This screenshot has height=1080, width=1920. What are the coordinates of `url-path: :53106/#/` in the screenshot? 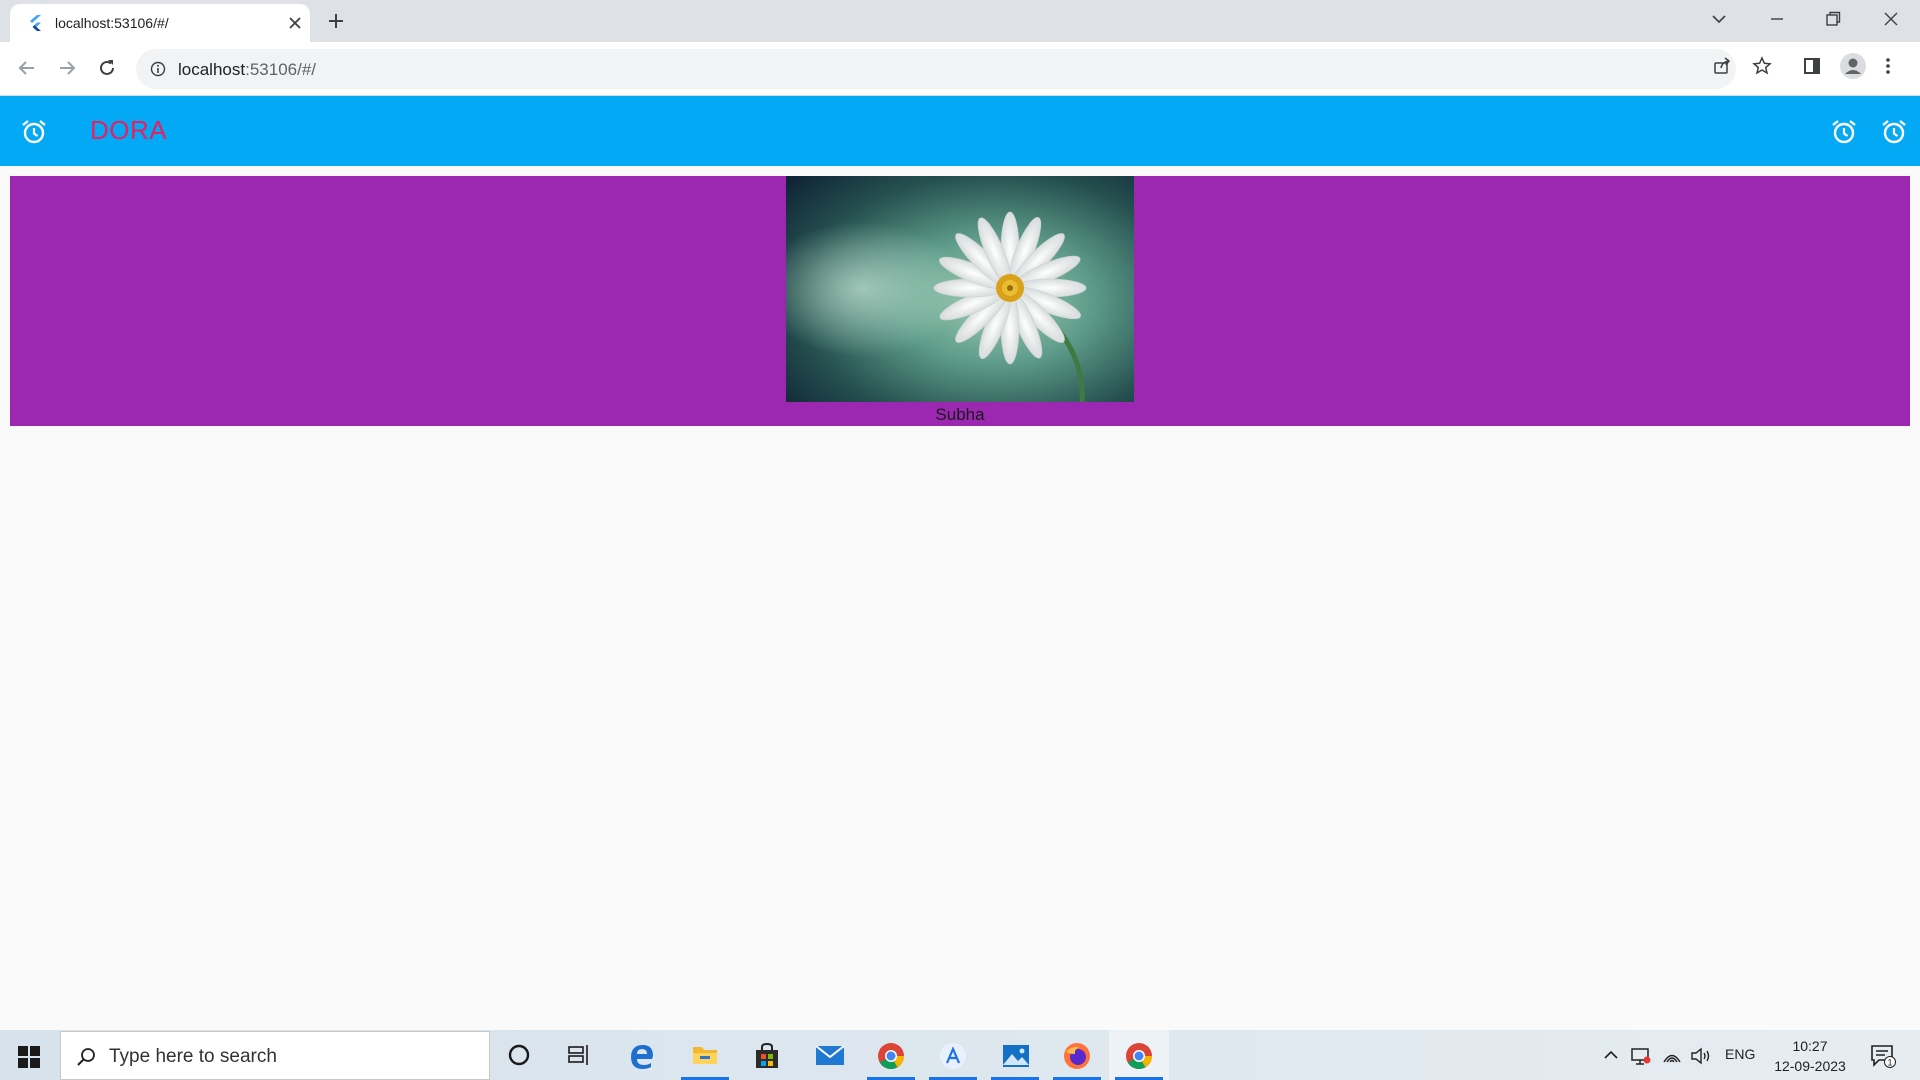 It's located at (281, 69).